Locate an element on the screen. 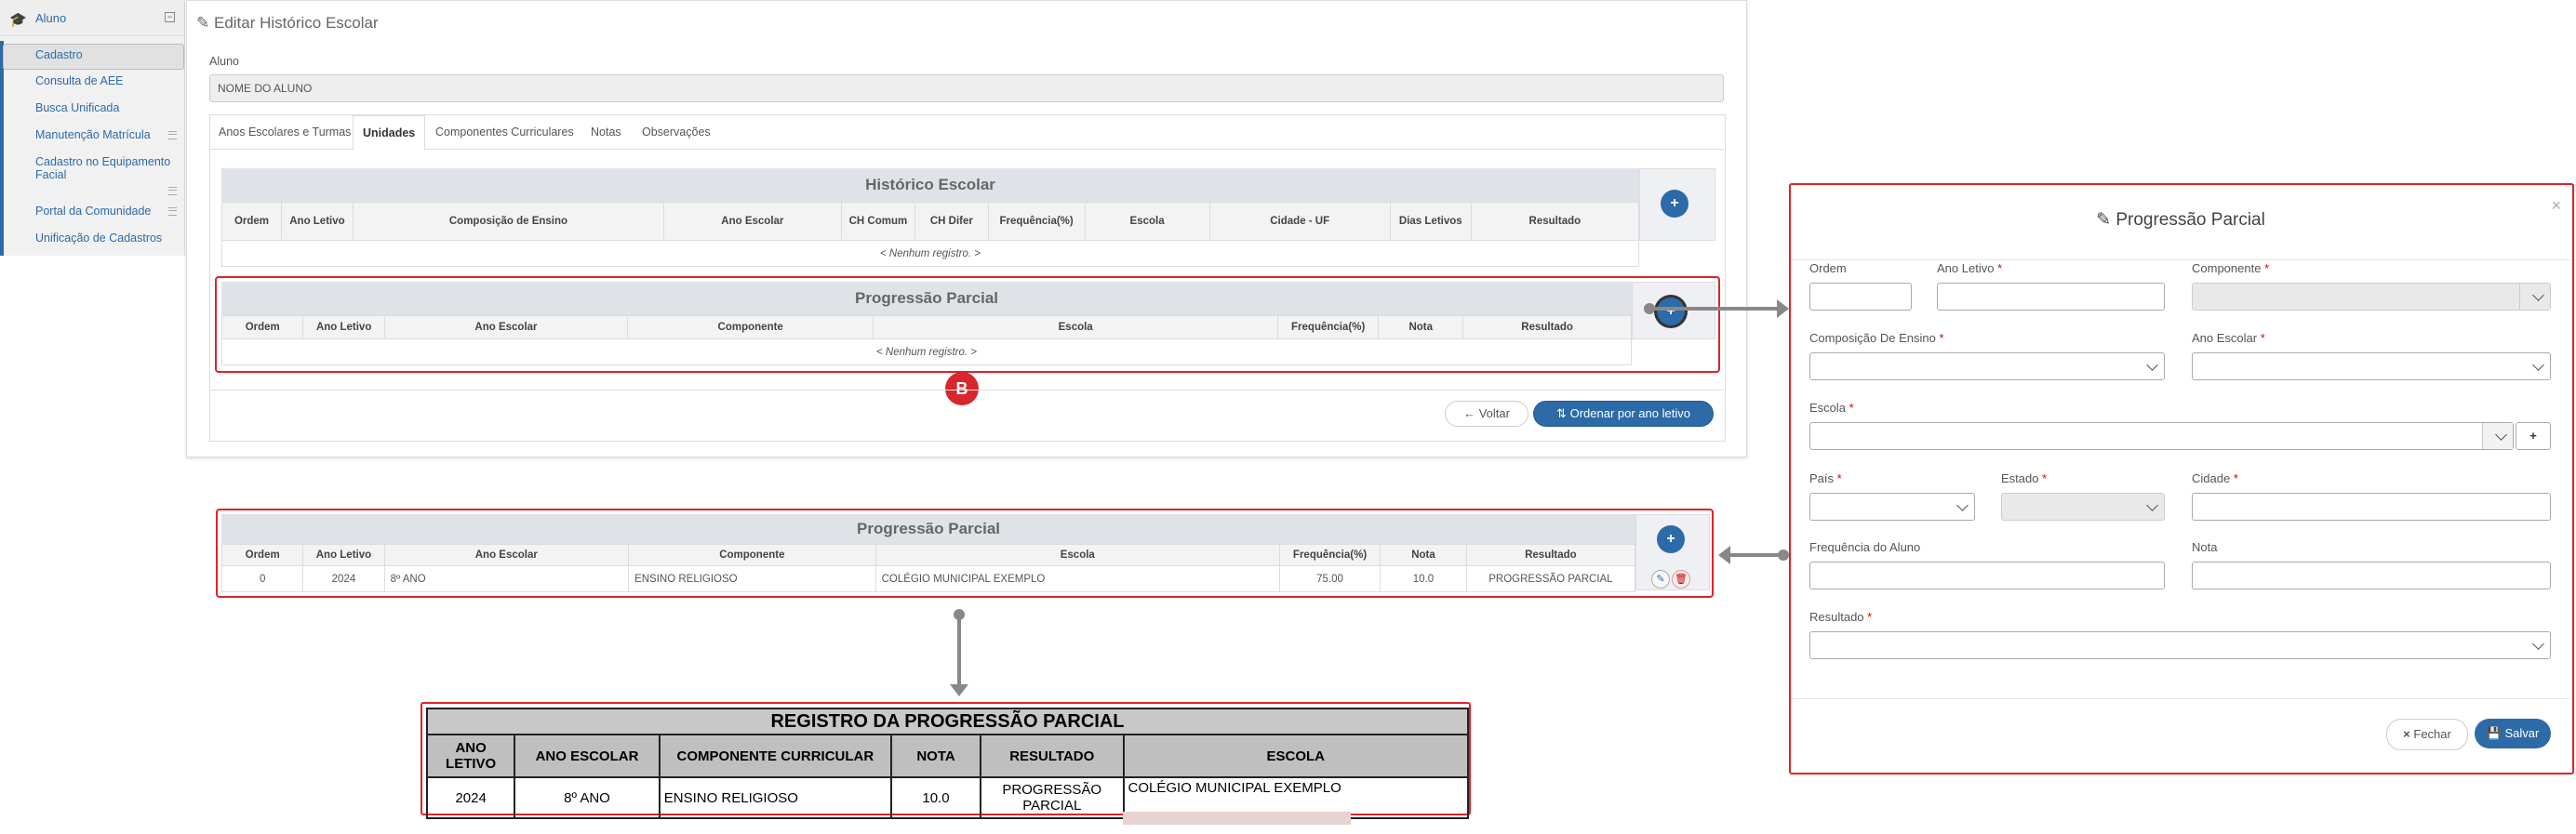  ano-escolar-select is located at coordinates (2371, 366).